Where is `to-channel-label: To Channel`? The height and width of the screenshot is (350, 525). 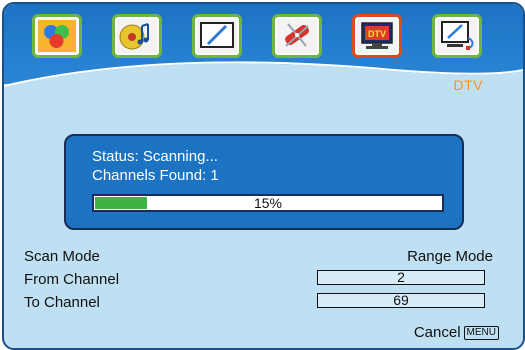
to-channel-label: To Channel is located at coordinates (62, 302).